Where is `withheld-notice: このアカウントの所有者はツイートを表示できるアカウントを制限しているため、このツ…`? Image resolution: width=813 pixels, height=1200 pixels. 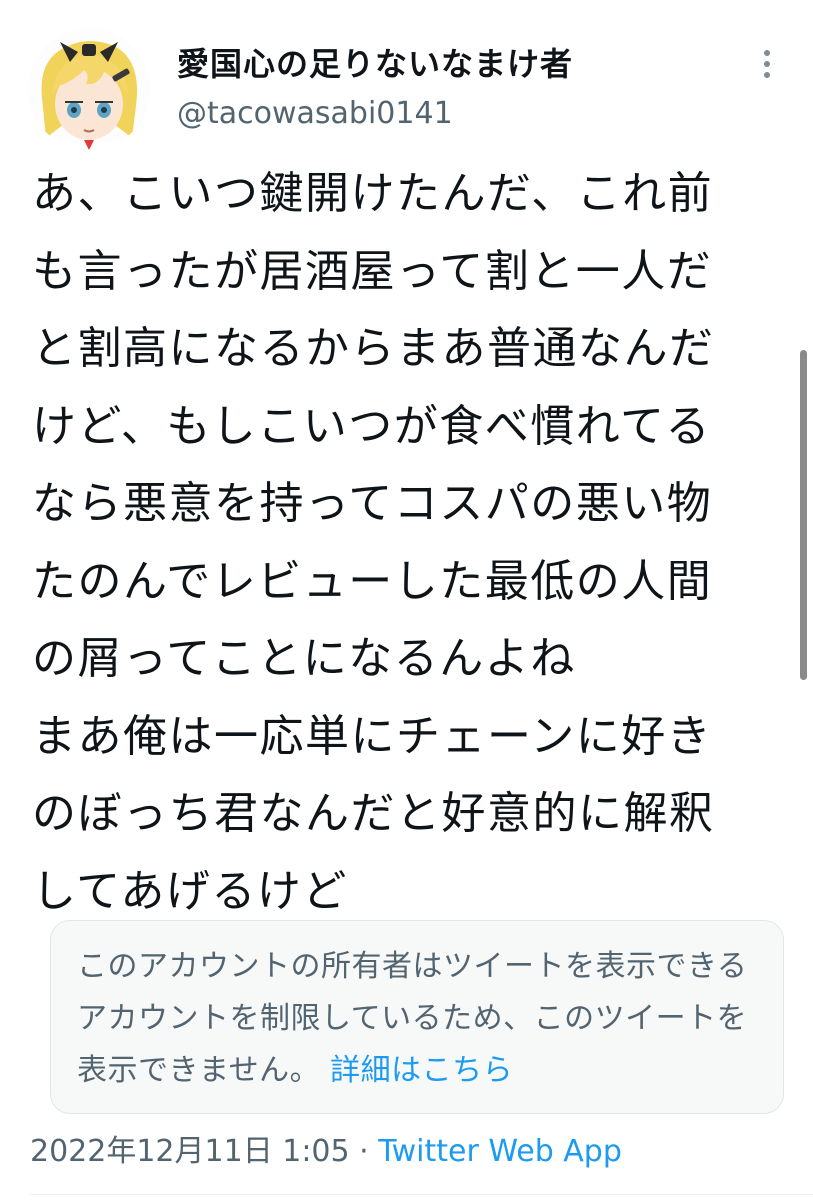 withheld-notice: このアカウントの所有者はツイートを表示できるアカウントを制限しているため、このツ… is located at coordinates (417, 1017).